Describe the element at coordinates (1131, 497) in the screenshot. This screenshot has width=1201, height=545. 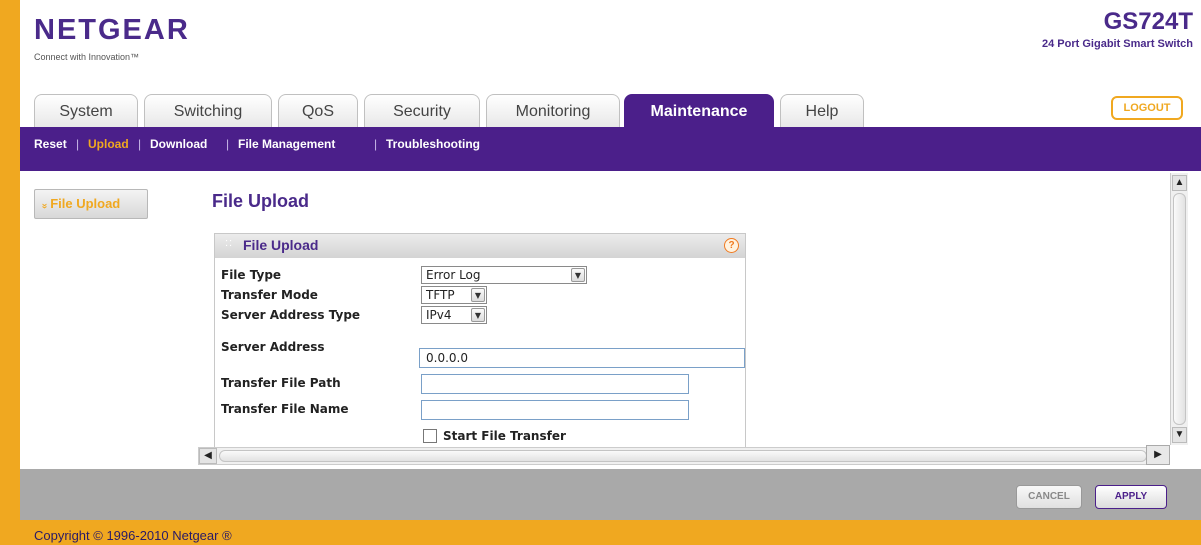
I see `apply-button: APPLY` at that location.